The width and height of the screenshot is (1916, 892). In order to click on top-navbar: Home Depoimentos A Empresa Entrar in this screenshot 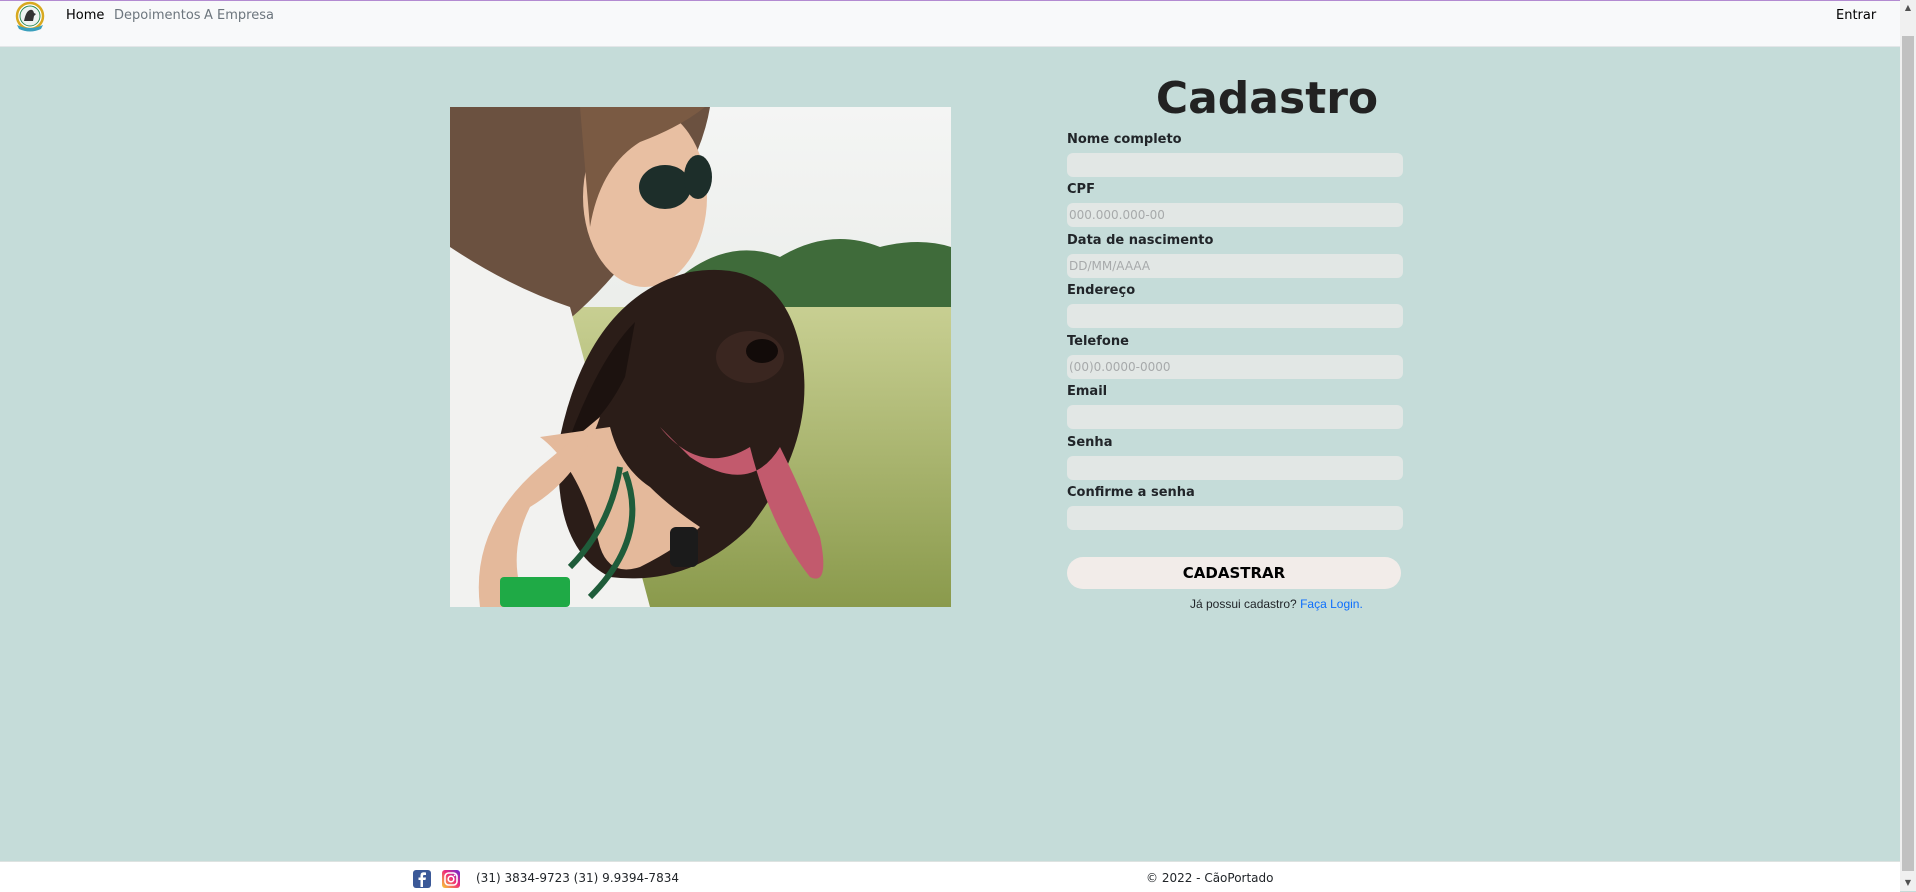, I will do `click(950, 24)`.